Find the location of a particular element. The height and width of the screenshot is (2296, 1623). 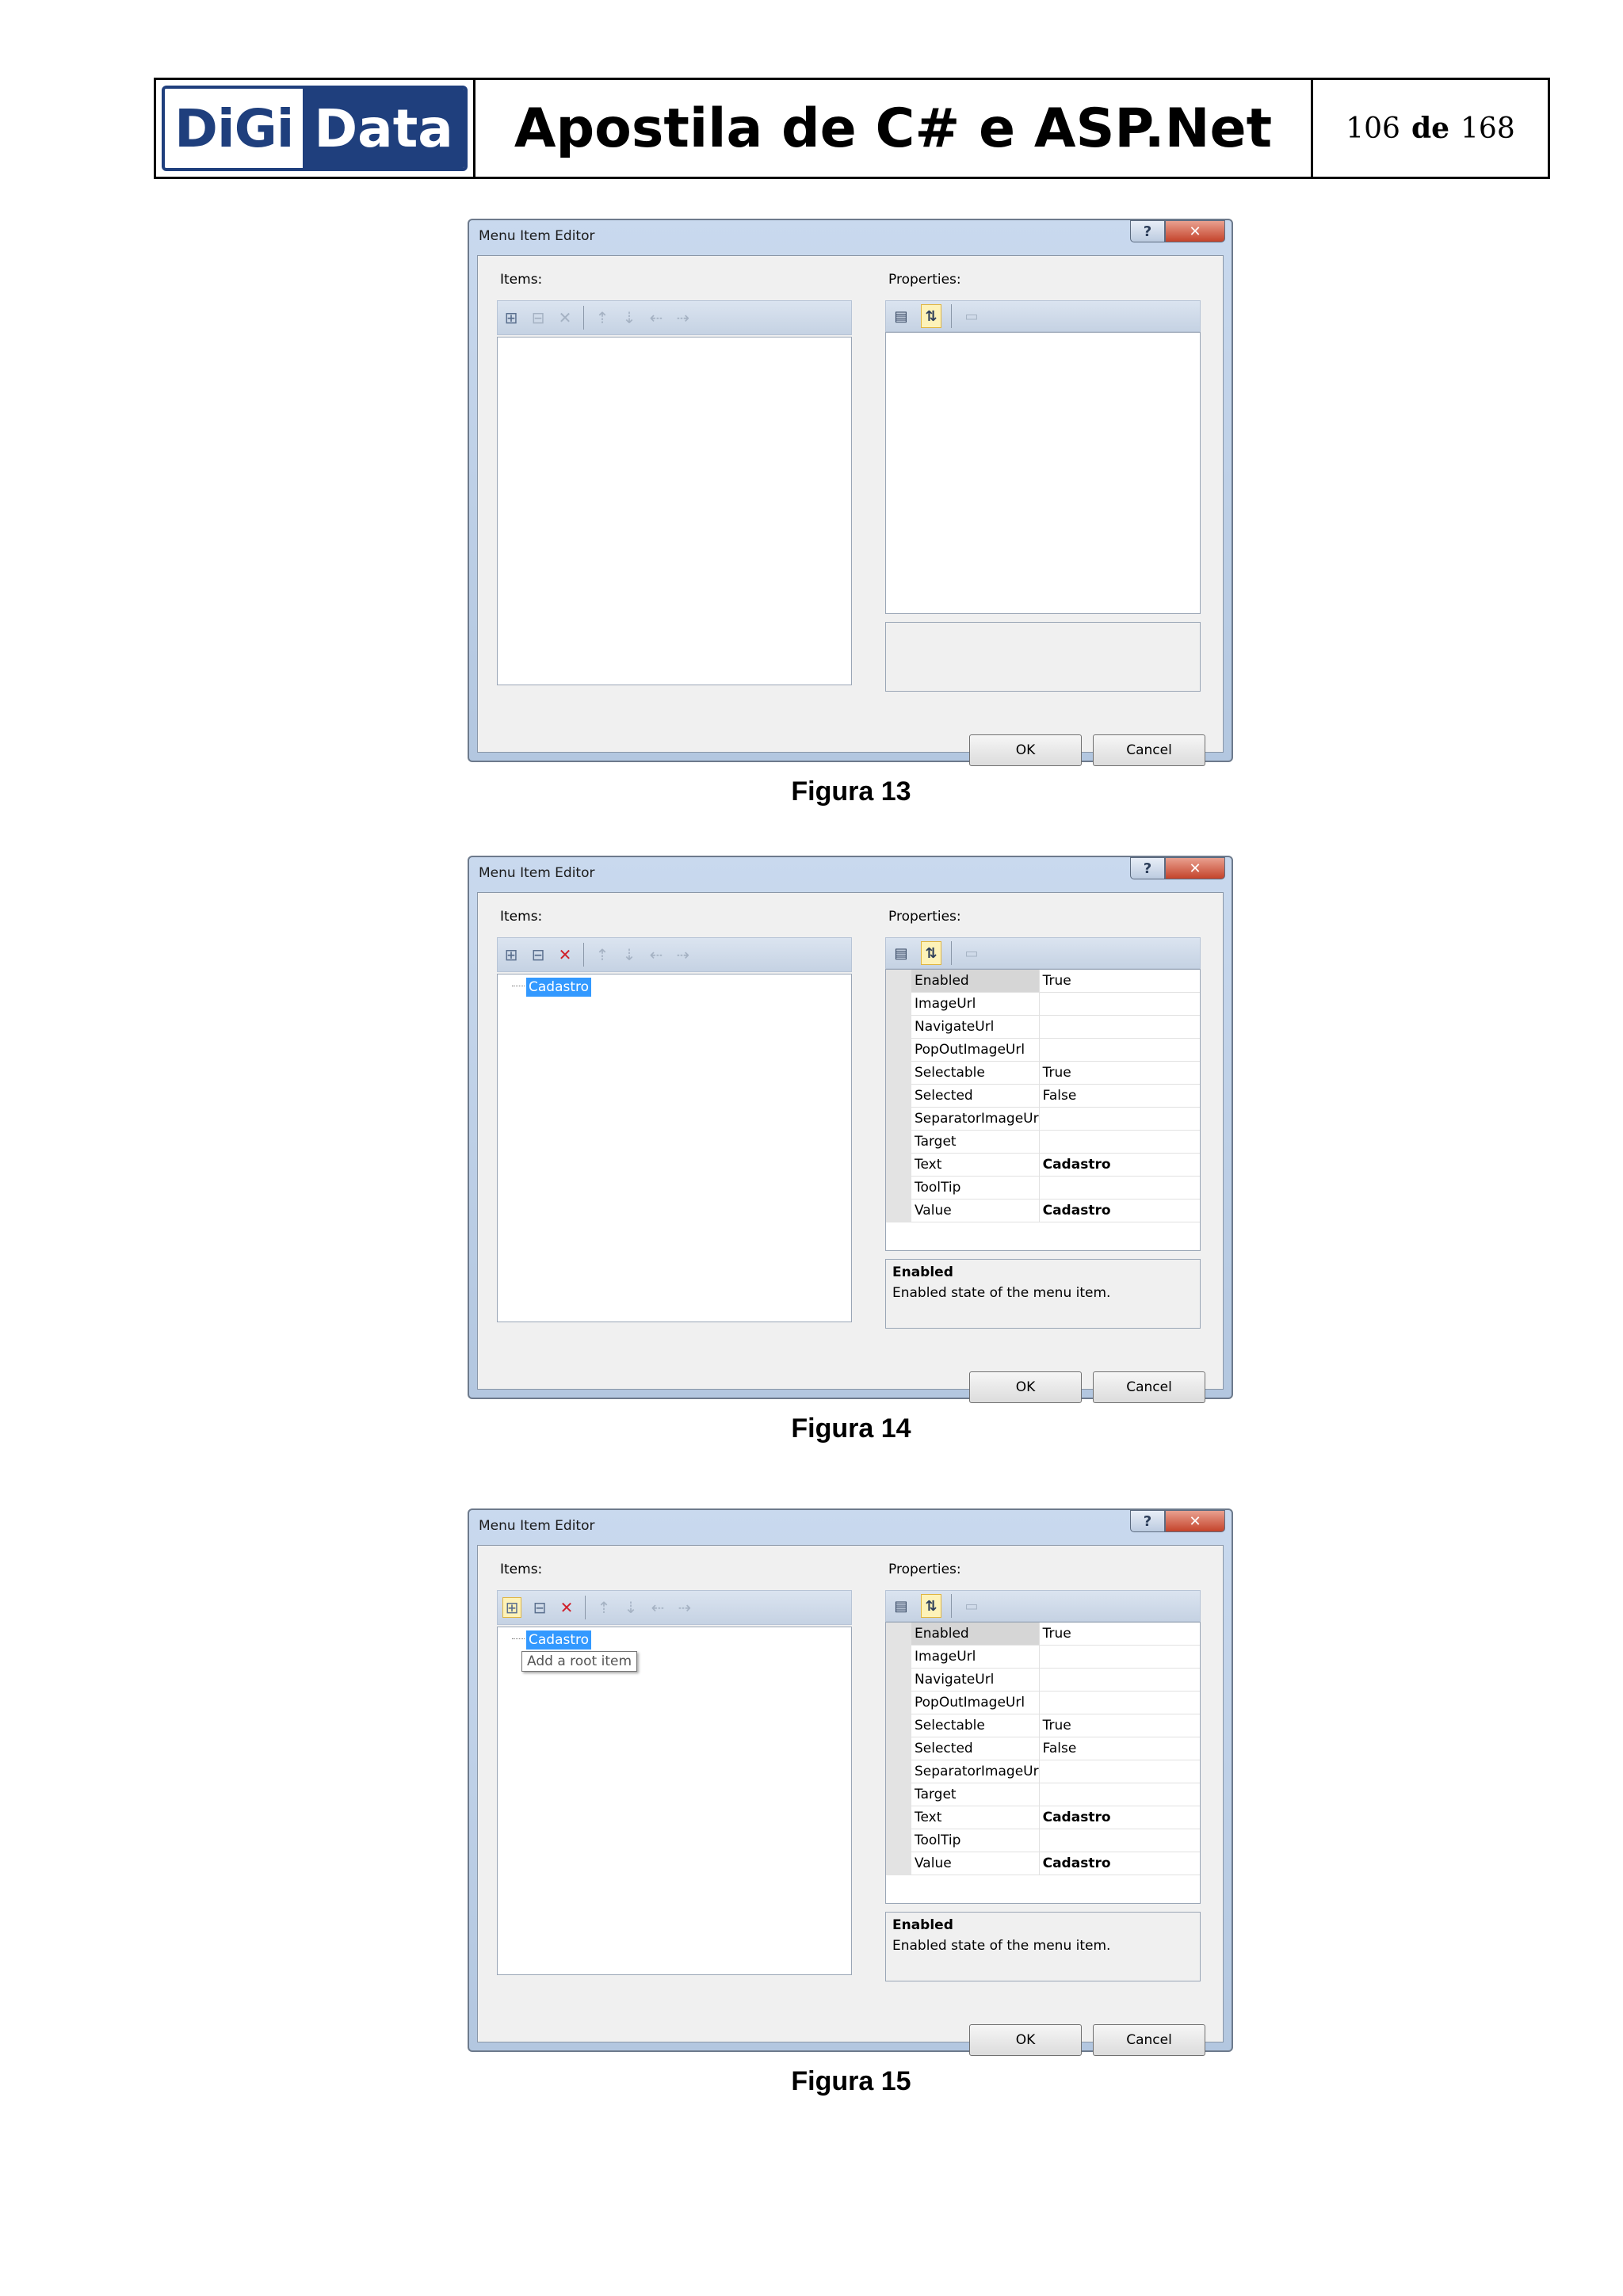

property-name: Target is located at coordinates (975, 1794).